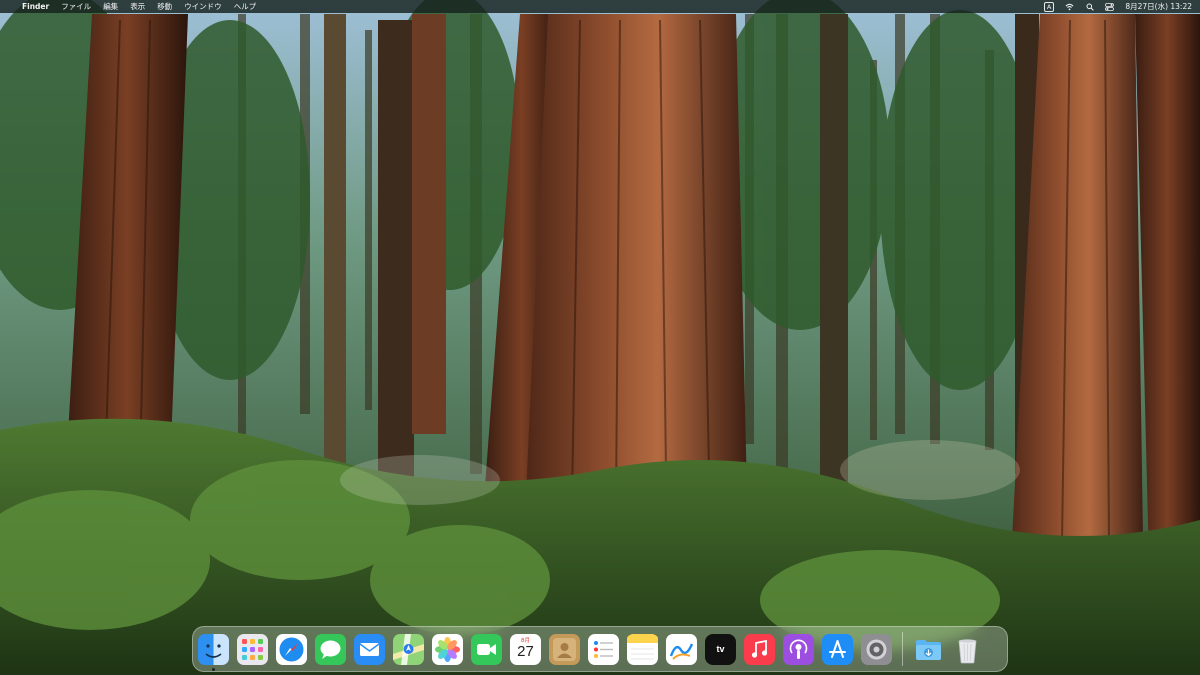  I want to click on input-source-indicator: A, so click(1049, 6).